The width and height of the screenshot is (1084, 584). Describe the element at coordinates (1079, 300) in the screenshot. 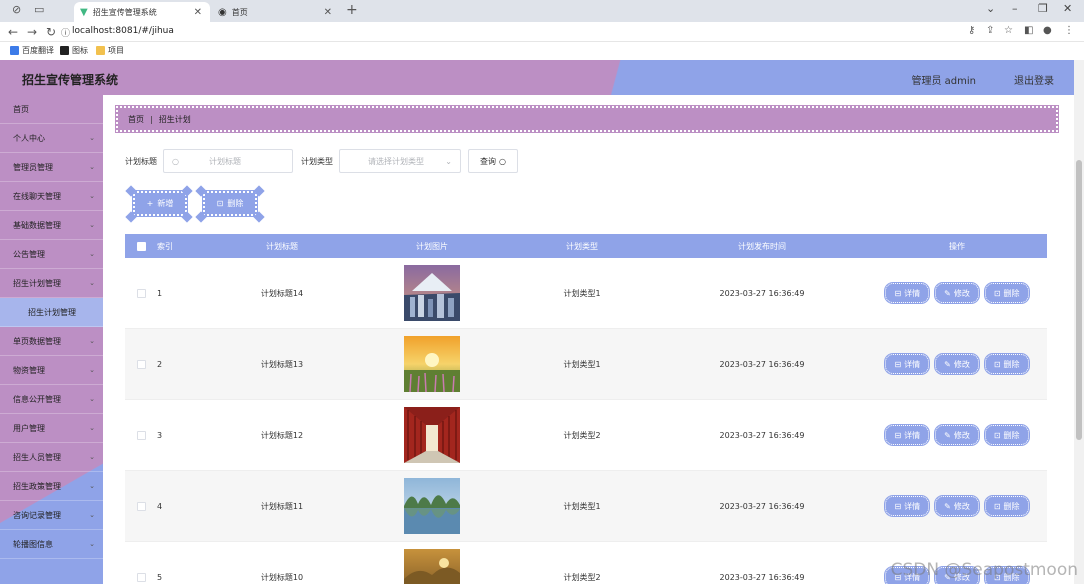

I see `scroll-thumb` at that location.